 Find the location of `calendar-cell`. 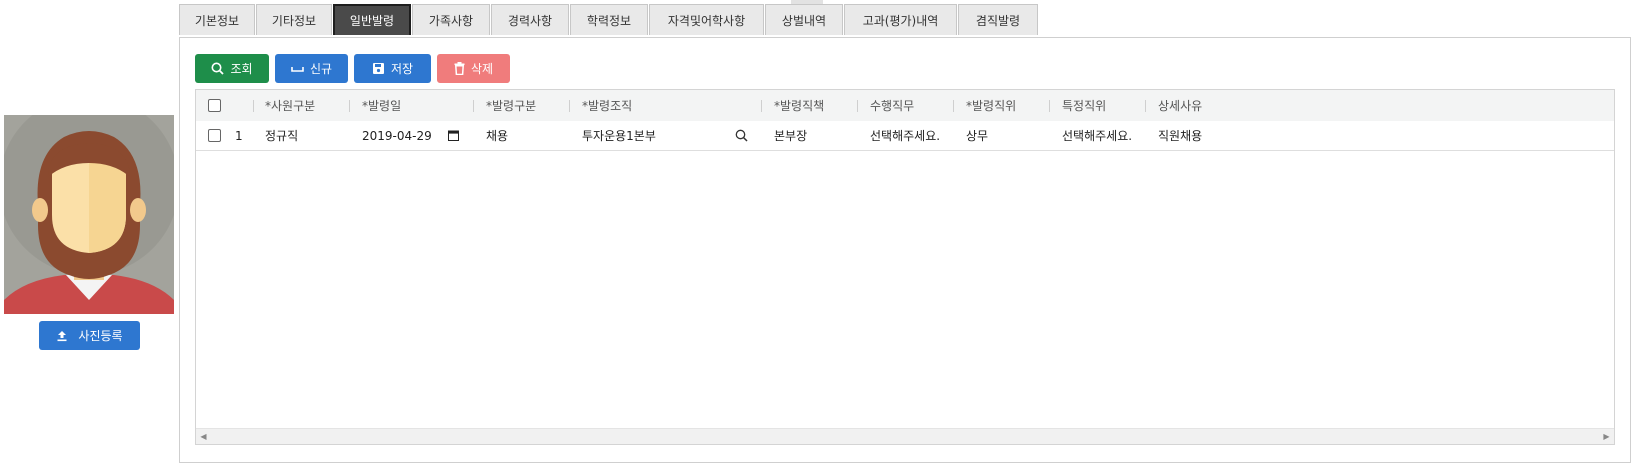

calendar-cell is located at coordinates (453, 135).